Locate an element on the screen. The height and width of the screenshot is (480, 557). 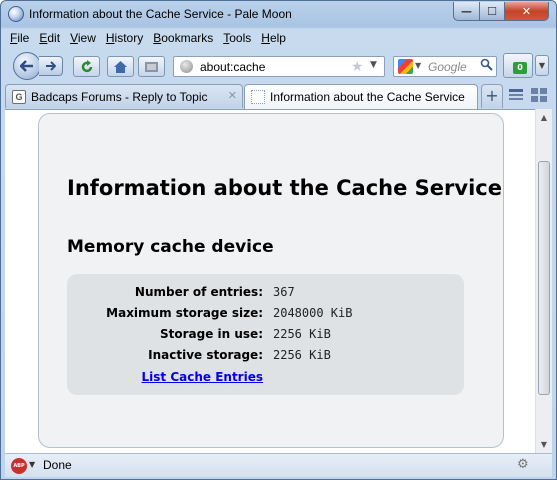
page-title: Information about the Cache Service is located at coordinates (284, 188).